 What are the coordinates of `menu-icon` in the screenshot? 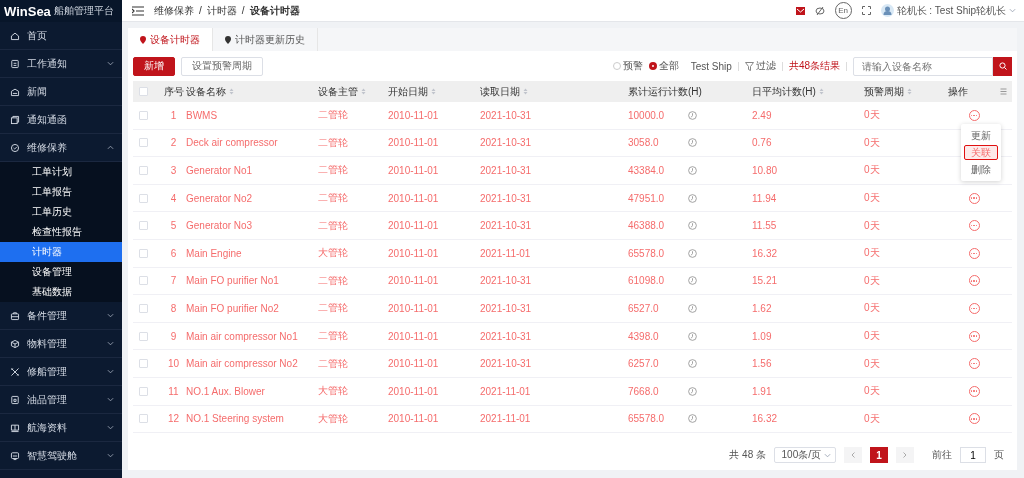 It's located at (138, 10).